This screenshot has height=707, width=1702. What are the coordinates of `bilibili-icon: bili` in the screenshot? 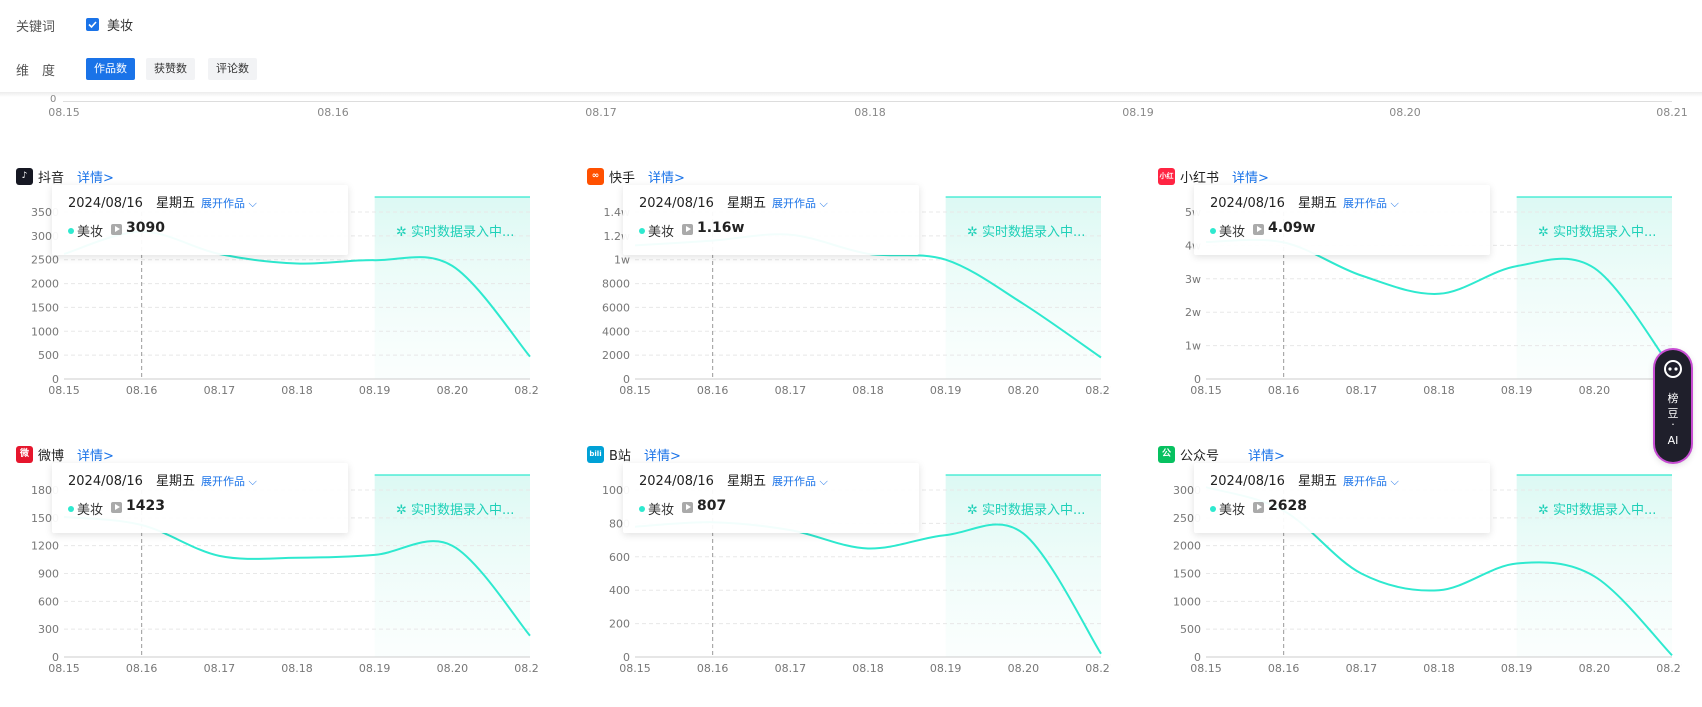 It's located at (595, 454).